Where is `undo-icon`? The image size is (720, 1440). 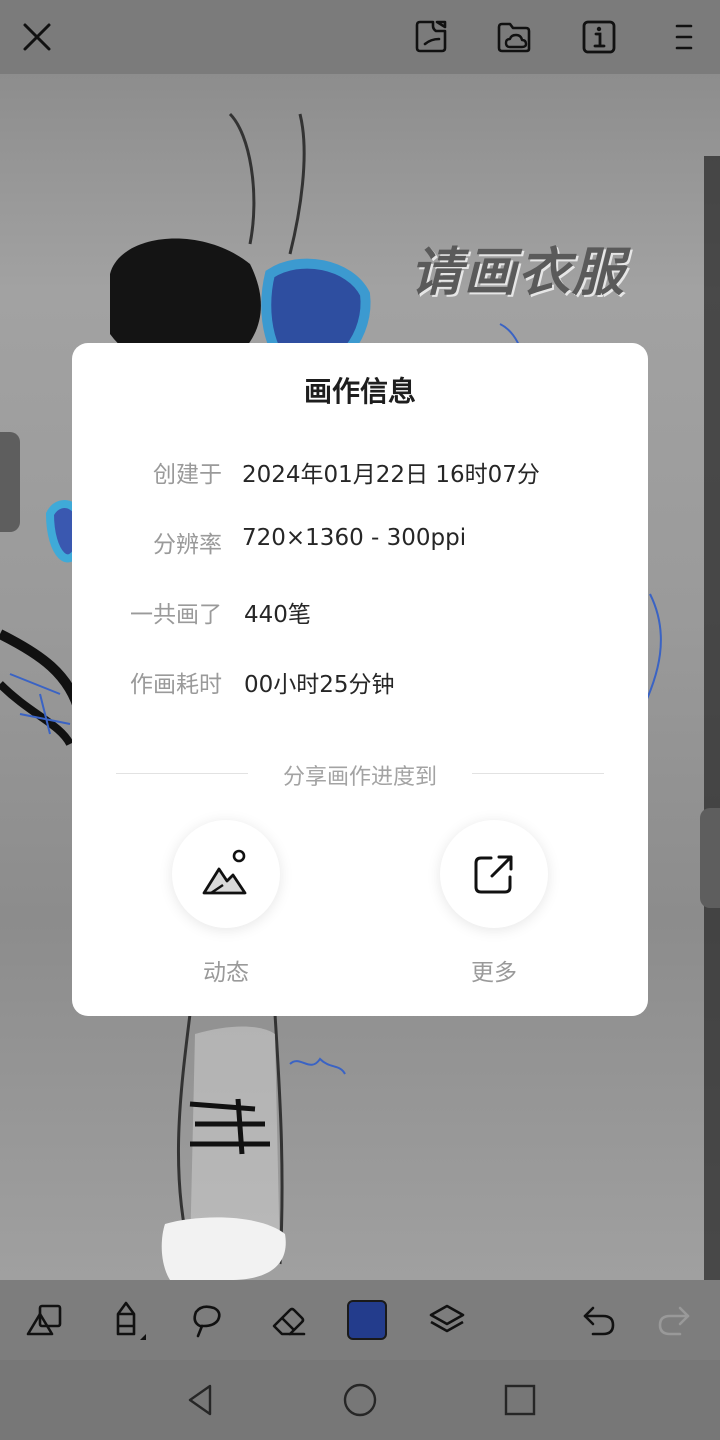 undo-icon is located at coordinates (599, 1320).